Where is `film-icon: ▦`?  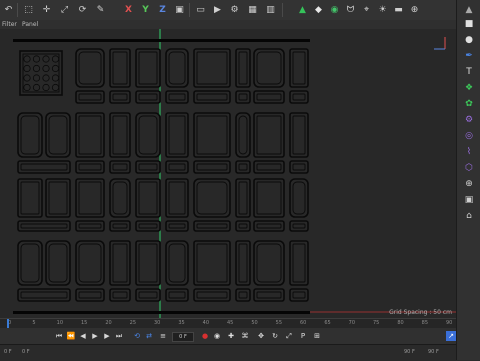
film-icon: ▦ is located at coordinates (252, 9).